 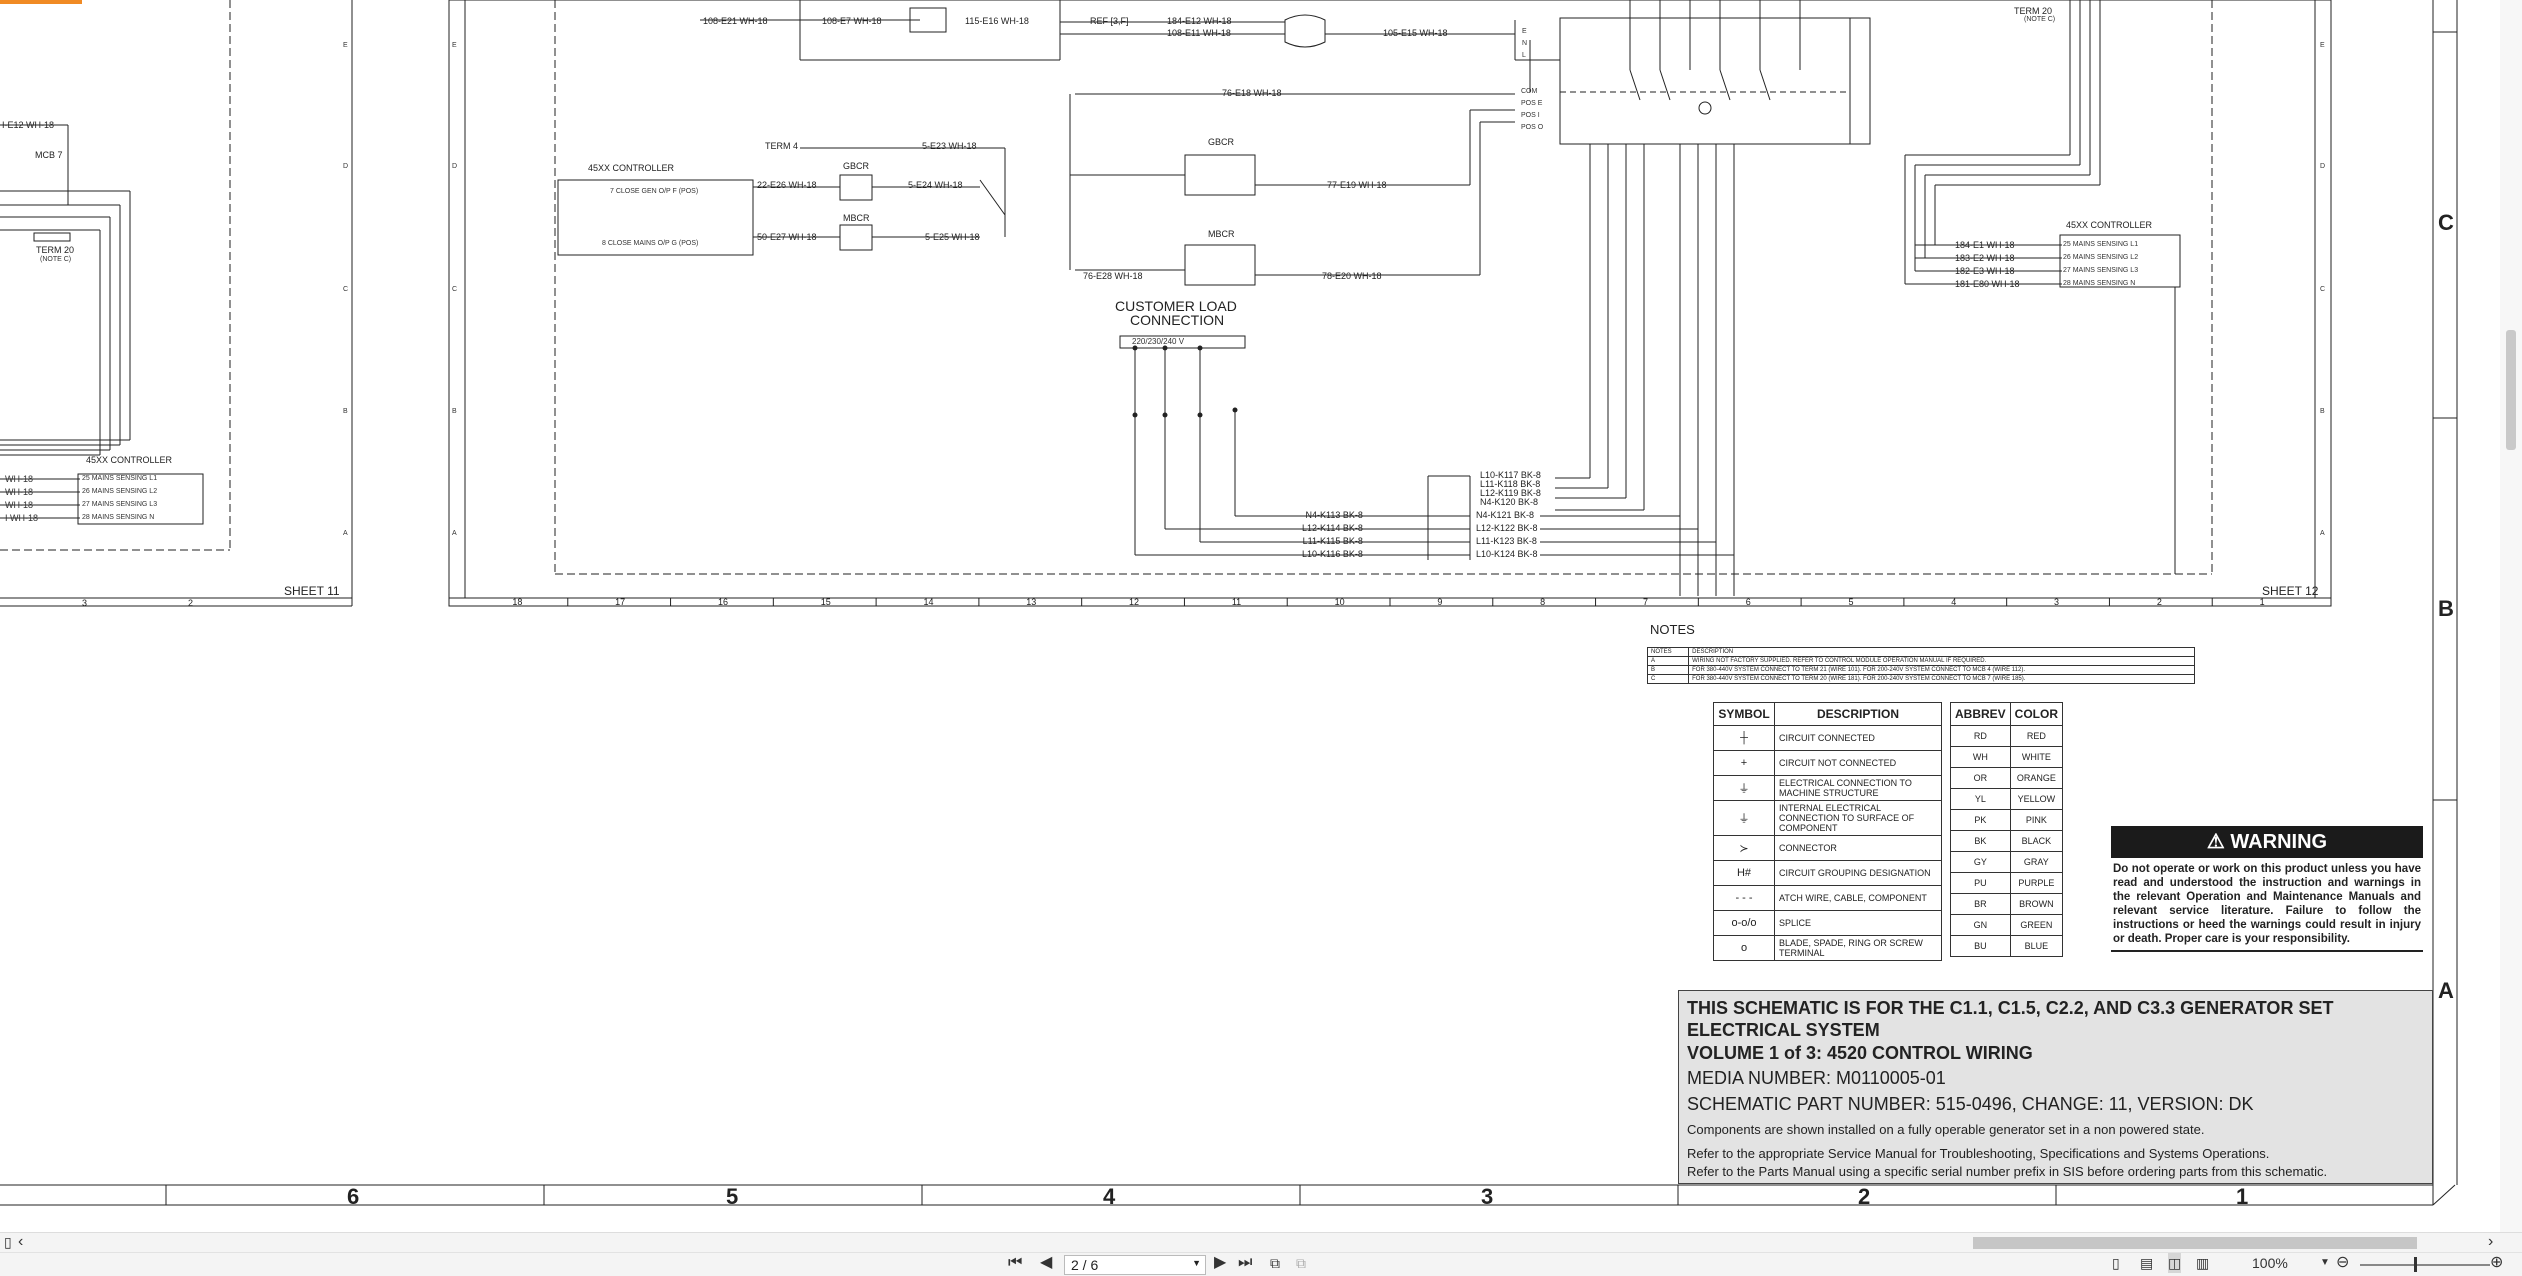 I want to click on left-zone-a: A, so click(x=345, y=533).